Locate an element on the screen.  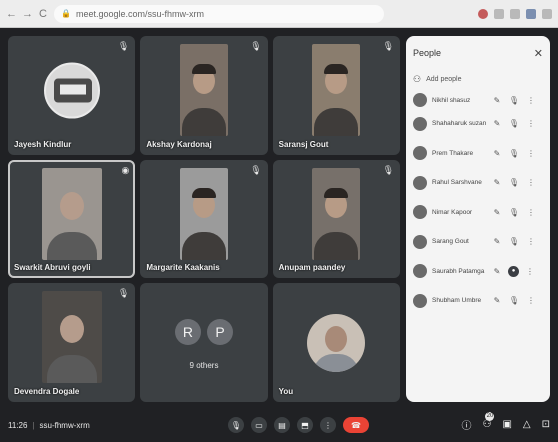
avatar-image is located at coordinates (72, 89).